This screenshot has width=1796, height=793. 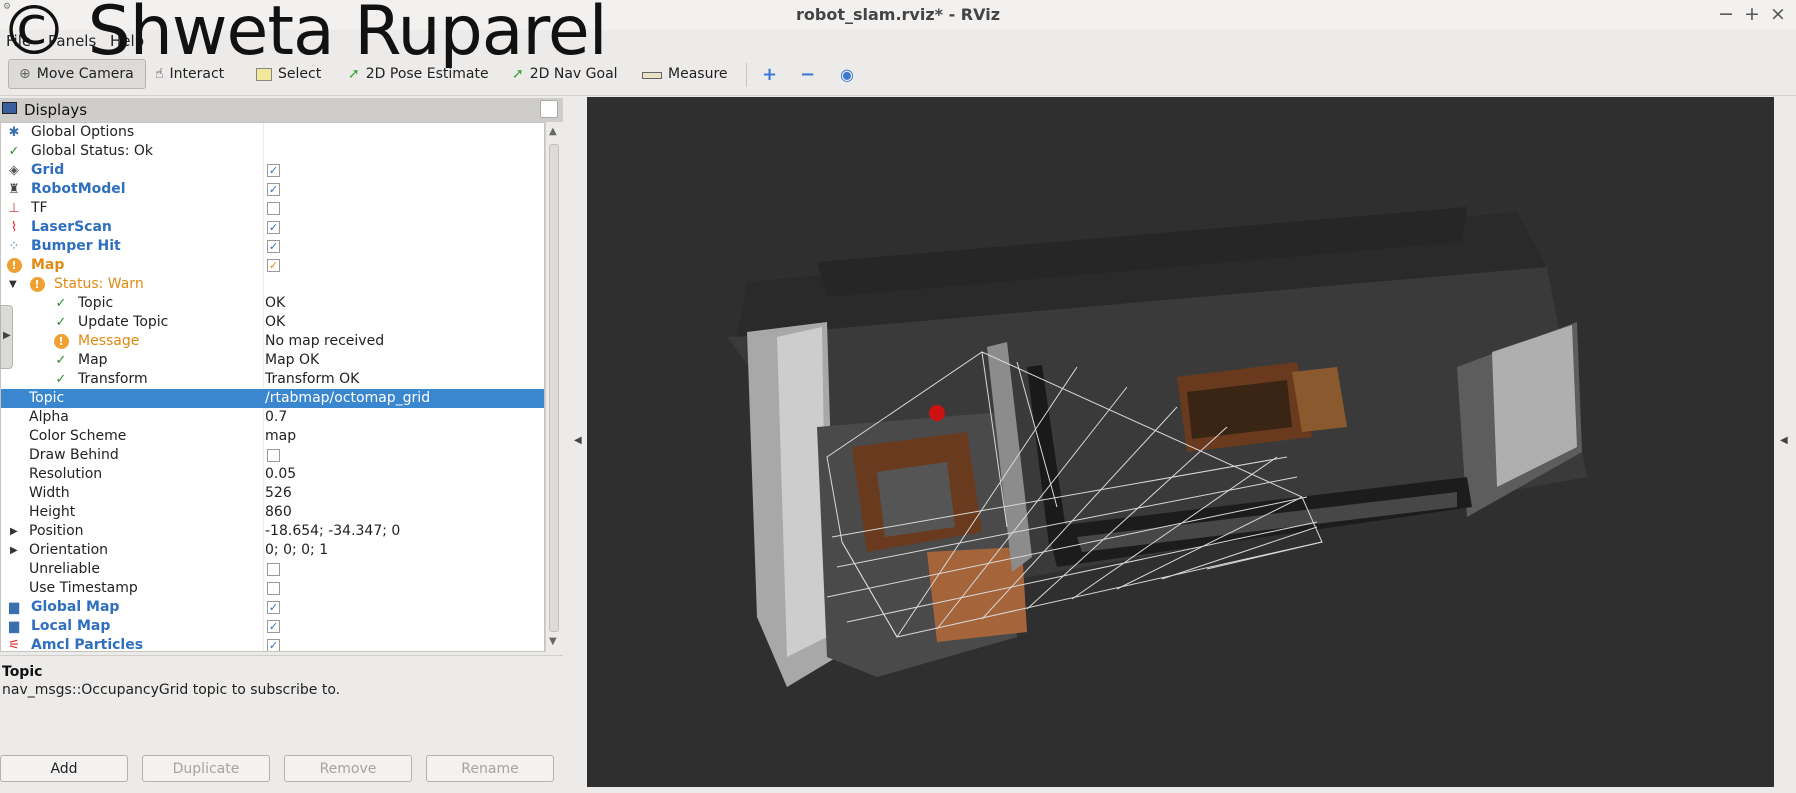 I want to click on row-name: Resolution, so click(x=66, y=474).